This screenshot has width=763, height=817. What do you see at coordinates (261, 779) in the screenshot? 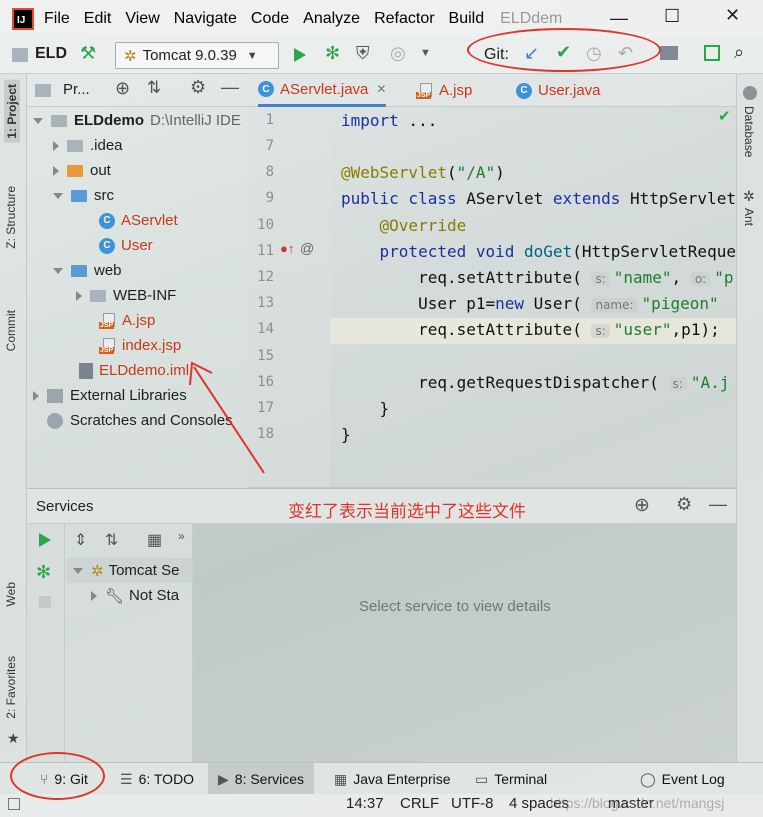
I see `tab-services: ▶ 8: Services` at bounding box center [261, 779].